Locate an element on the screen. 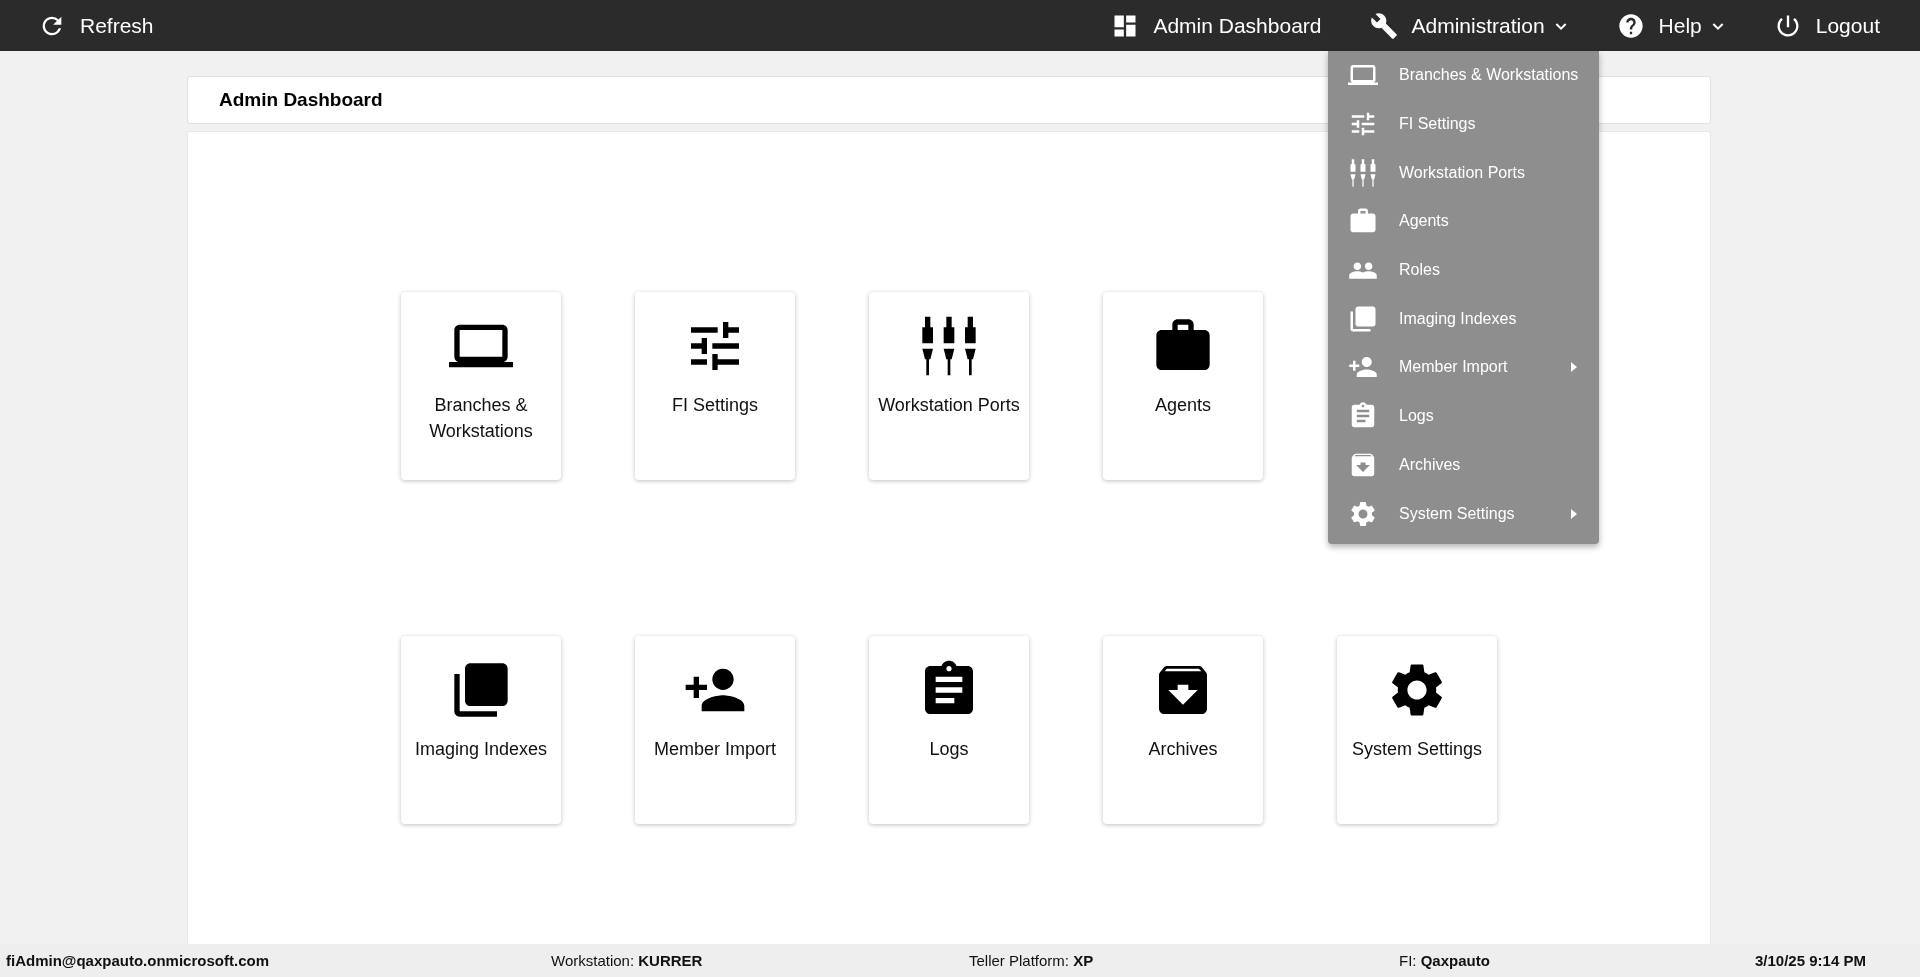 Image resolution: width=1920 pixels, height=977 pixels. page-title: Admin Dashboard is located at coordinates (301, 100).